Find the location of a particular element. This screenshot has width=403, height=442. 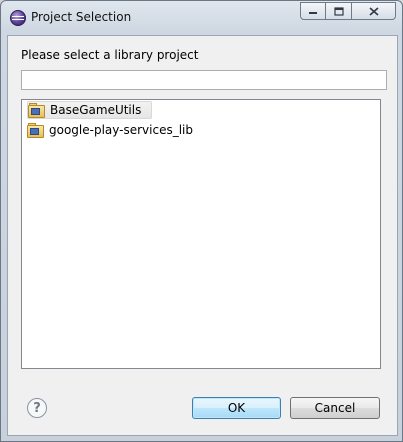

close-button is located at coordinates (374, 11).